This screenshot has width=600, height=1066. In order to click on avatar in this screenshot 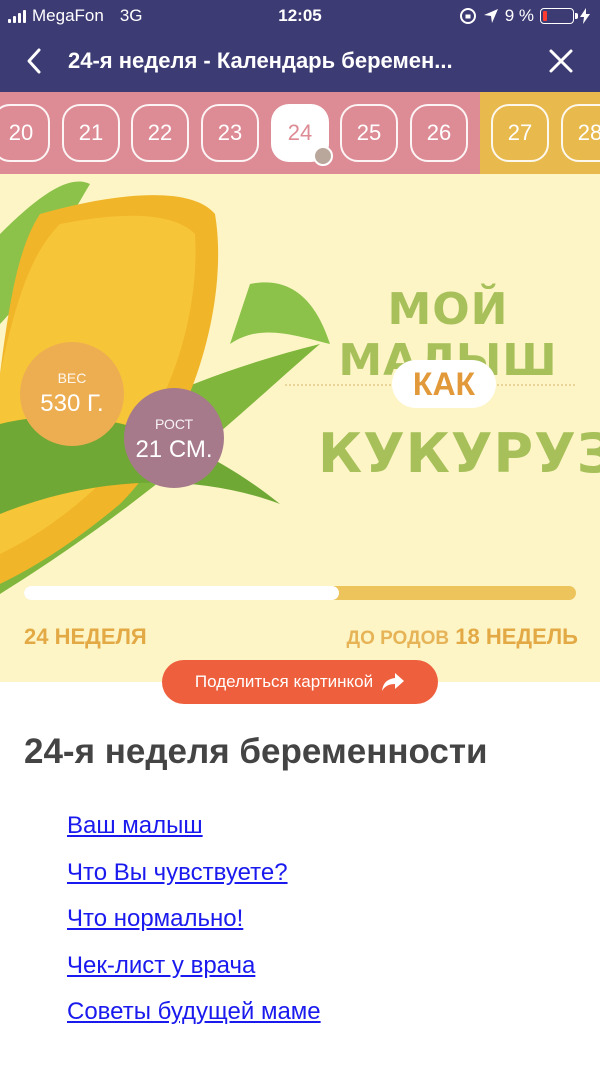, I will do `click(323, 156)`.